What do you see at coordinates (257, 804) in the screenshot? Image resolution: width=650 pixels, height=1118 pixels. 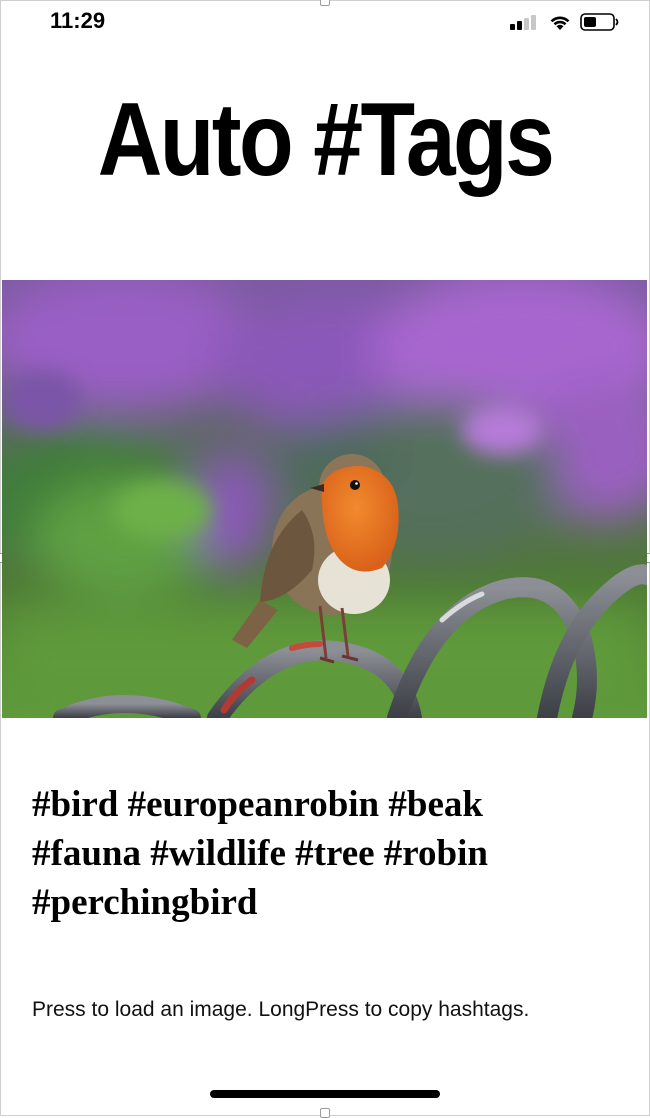 I see `hashtag-line: #bird #europeanrobin #beak` at bounding box center [257, 804].